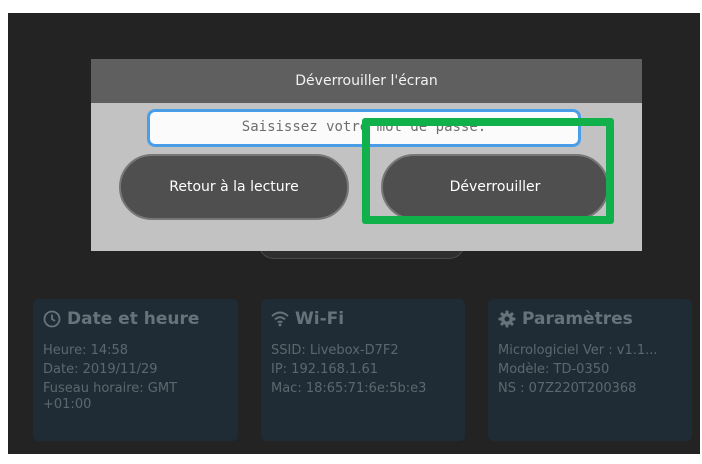 The width and height of the screenshot is (702, 464). I want to click on datetime-card-title: Date et heure, so click(121, 319).